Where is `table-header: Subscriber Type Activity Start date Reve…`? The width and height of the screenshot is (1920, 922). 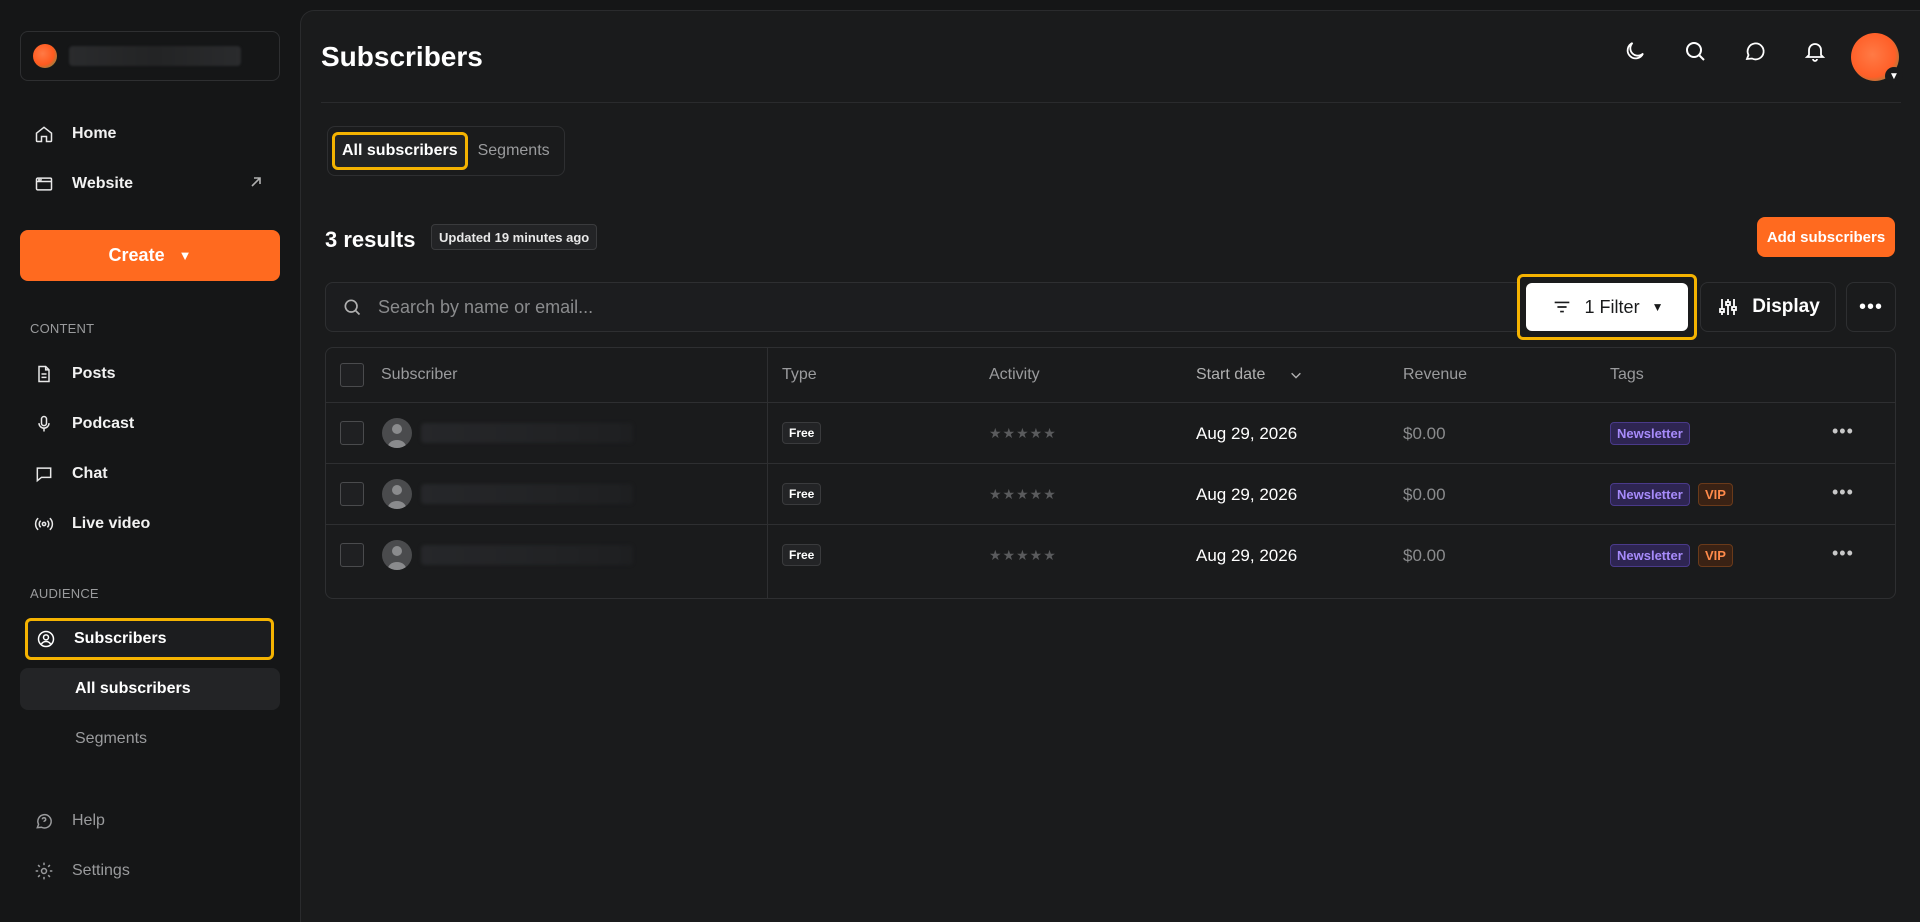
table-header: Subscriber Type Activity Start date Reve… is located at coordinates (1110, 375).